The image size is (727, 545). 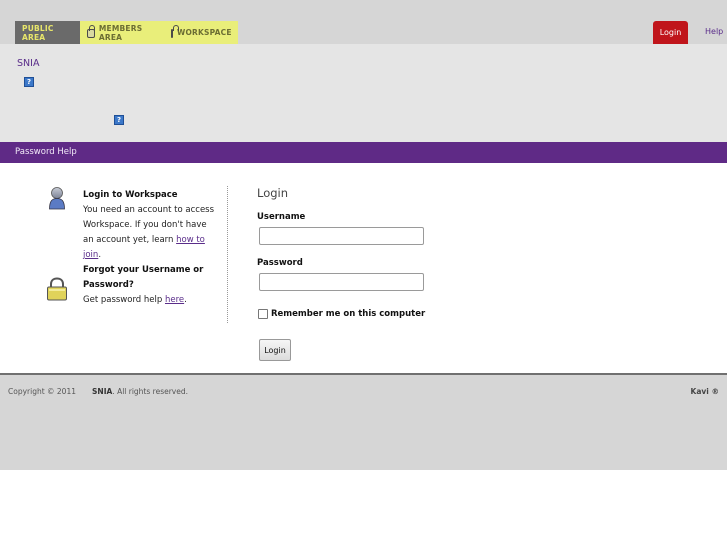 What do you see at coordinates (227, 254) in the screenshot?
I see `column-divider` at bounding box center [227, 254].